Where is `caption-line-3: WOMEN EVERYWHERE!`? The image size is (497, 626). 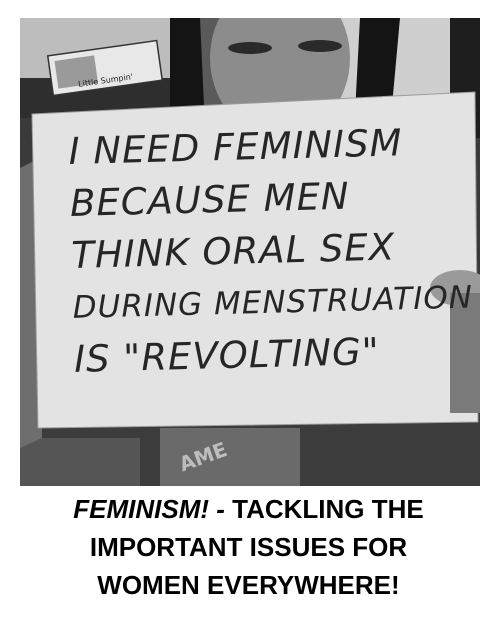 caption-line-3: WOMEN EVERYWHERE! is located at coordinates (248, 585).